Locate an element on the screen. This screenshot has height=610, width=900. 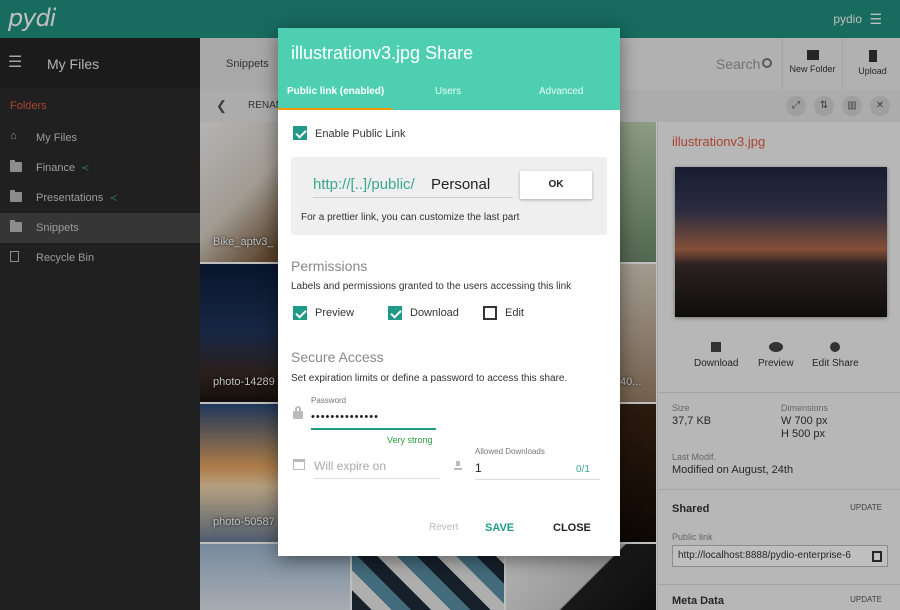
revert-button: Revert is located at coordinates (443, 527).